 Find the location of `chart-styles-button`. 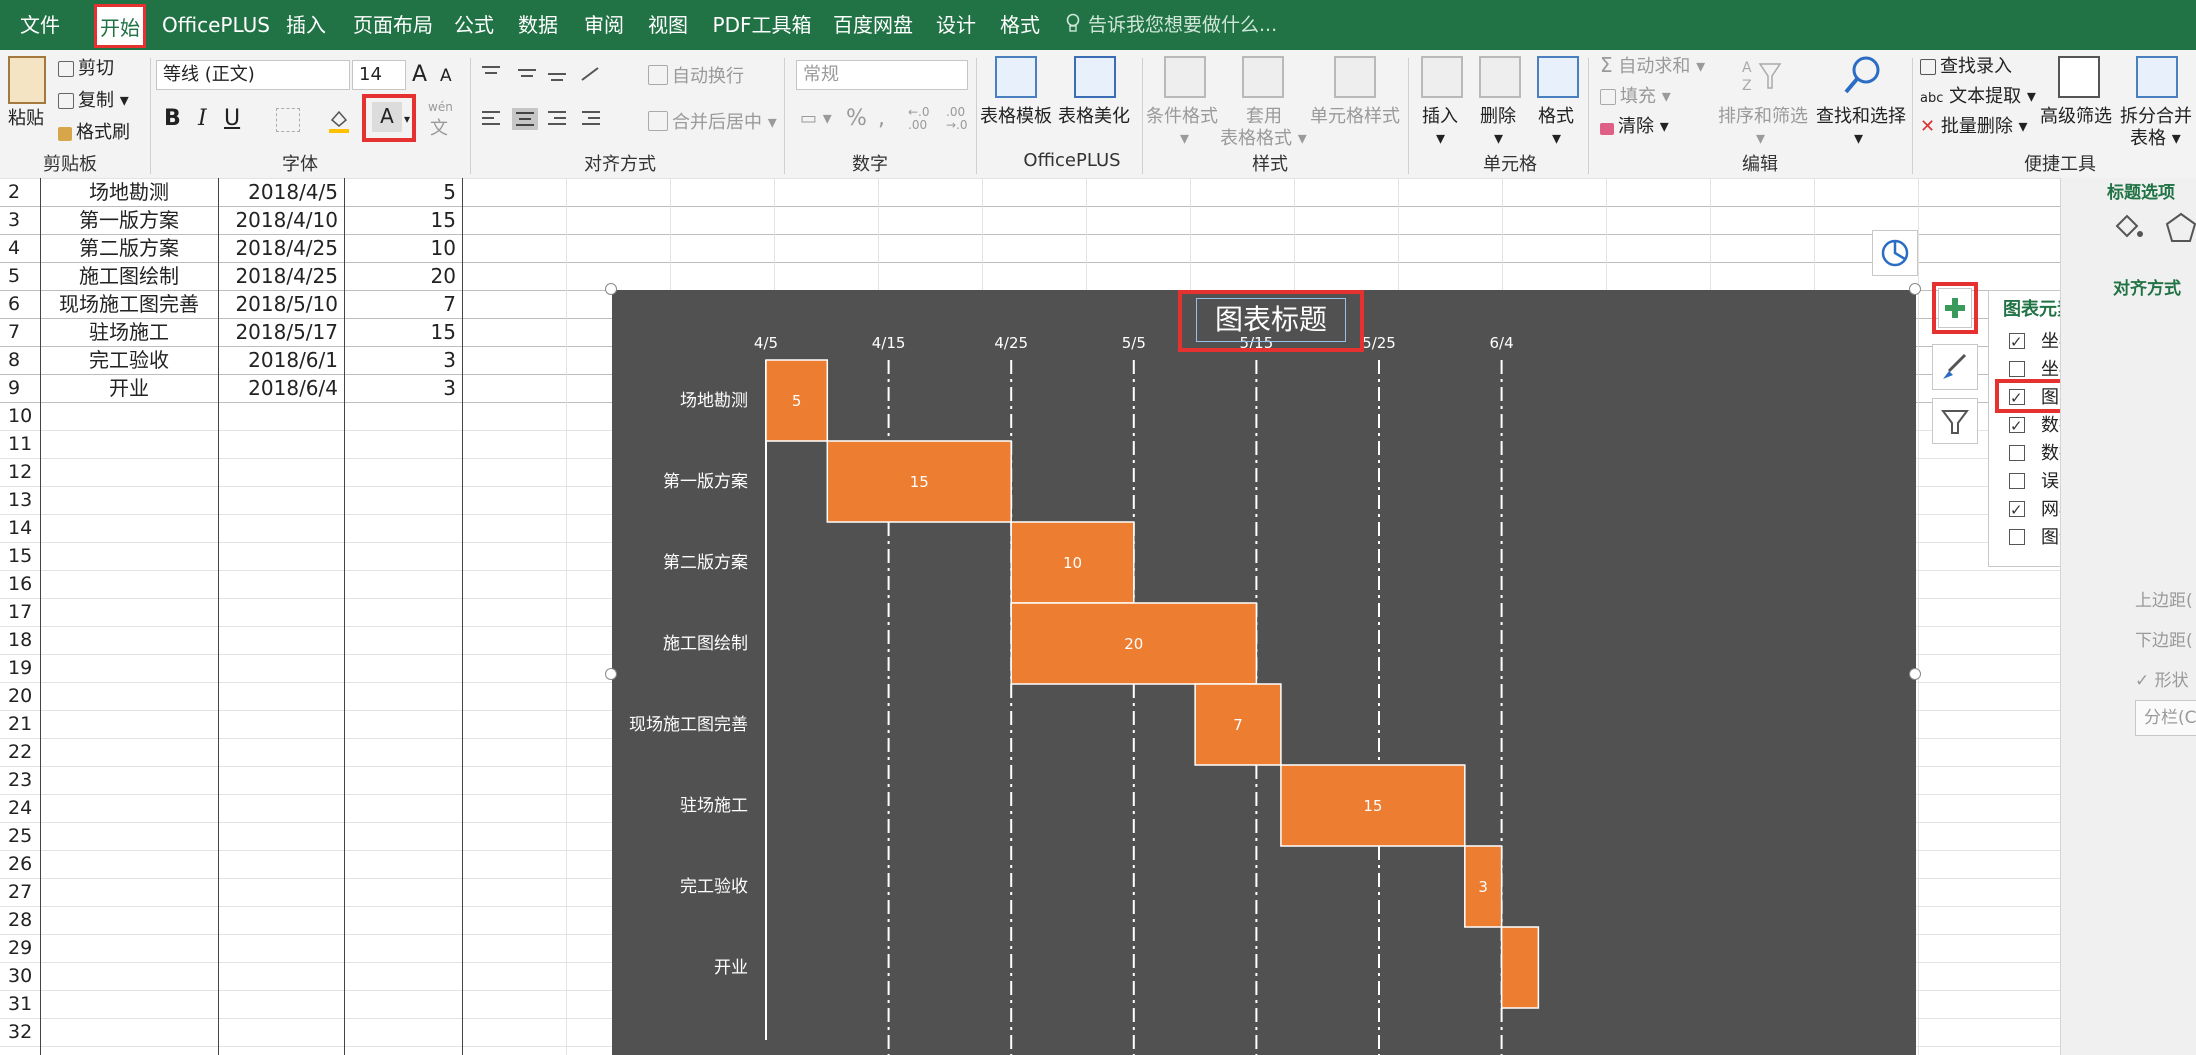

chart-styles-button is located at coordinates (1955, 367).